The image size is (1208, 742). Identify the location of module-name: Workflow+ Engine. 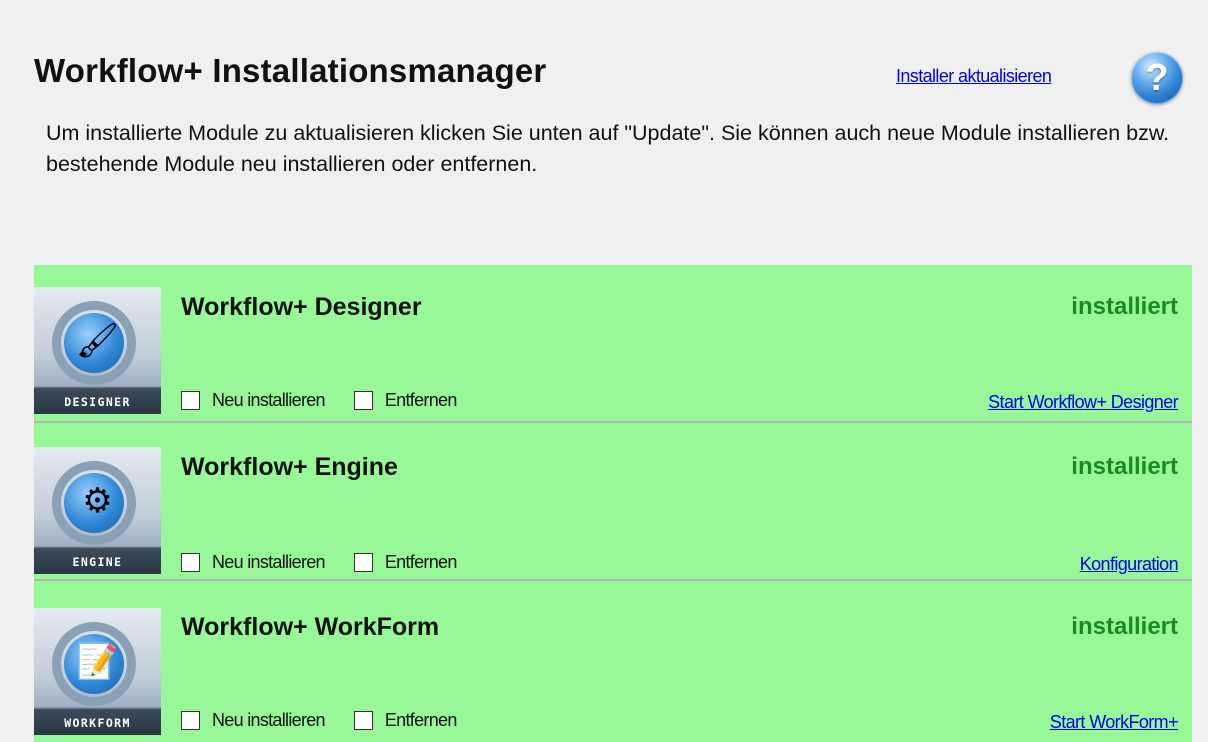
(289, 467).